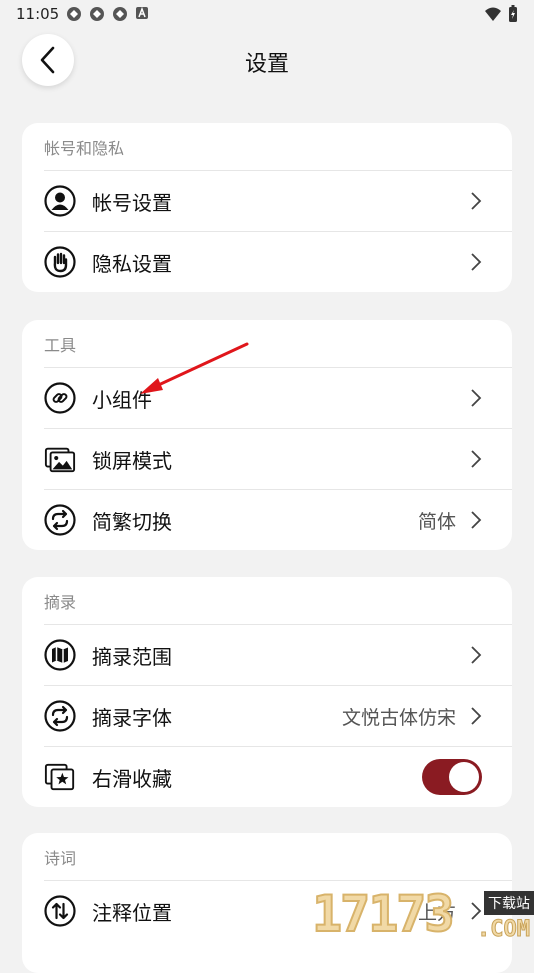  I want to click on map-icon, so click(60, 655).